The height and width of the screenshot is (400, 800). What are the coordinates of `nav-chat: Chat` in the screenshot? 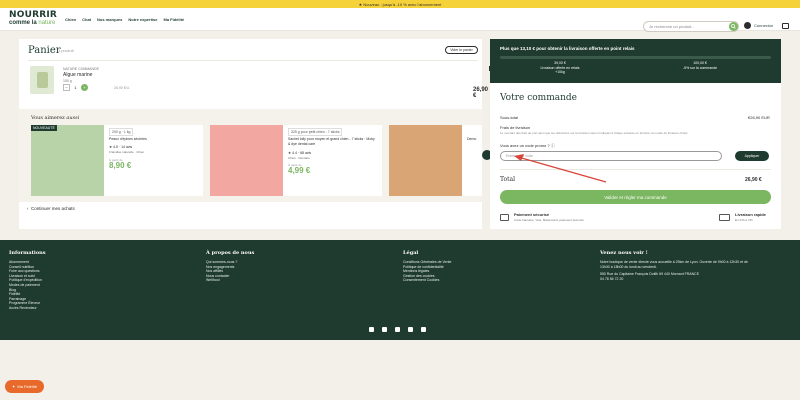 It's located at (86, 19).